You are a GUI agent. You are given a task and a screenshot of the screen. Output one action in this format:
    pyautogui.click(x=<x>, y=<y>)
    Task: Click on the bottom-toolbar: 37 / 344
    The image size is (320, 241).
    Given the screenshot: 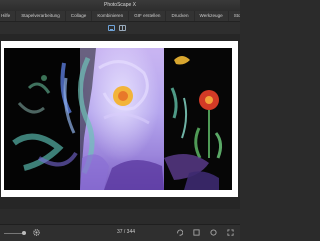 What is the action you would take?
    pyautogui.click(x=120, y=232)
    